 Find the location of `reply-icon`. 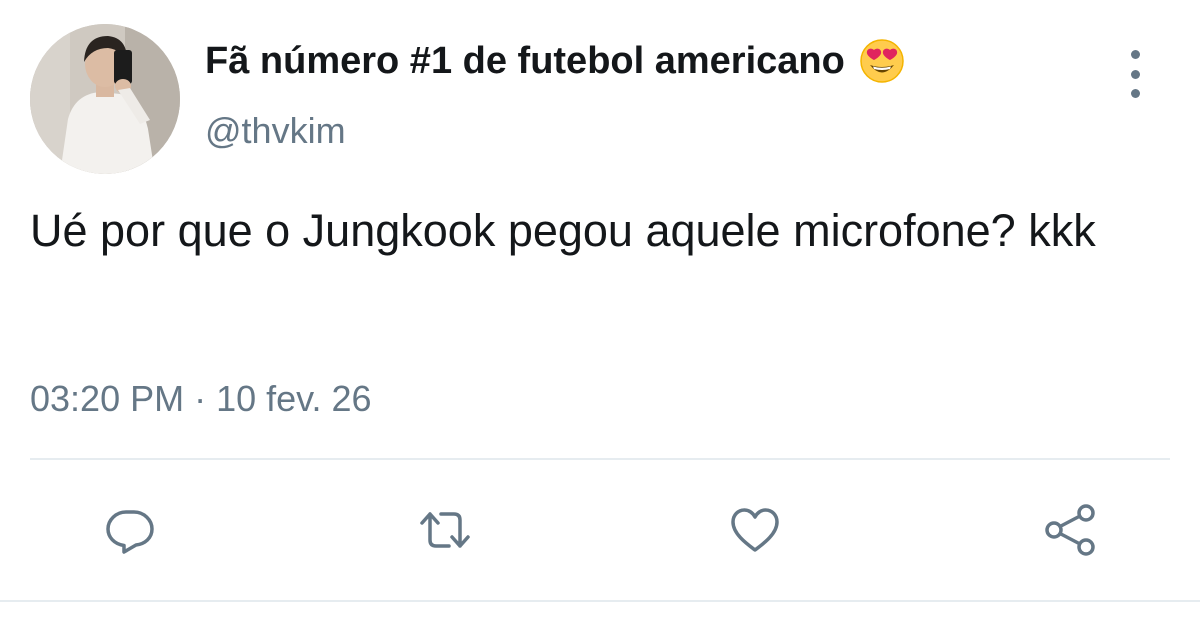

reply-icon is located at coordinates (130, 532).